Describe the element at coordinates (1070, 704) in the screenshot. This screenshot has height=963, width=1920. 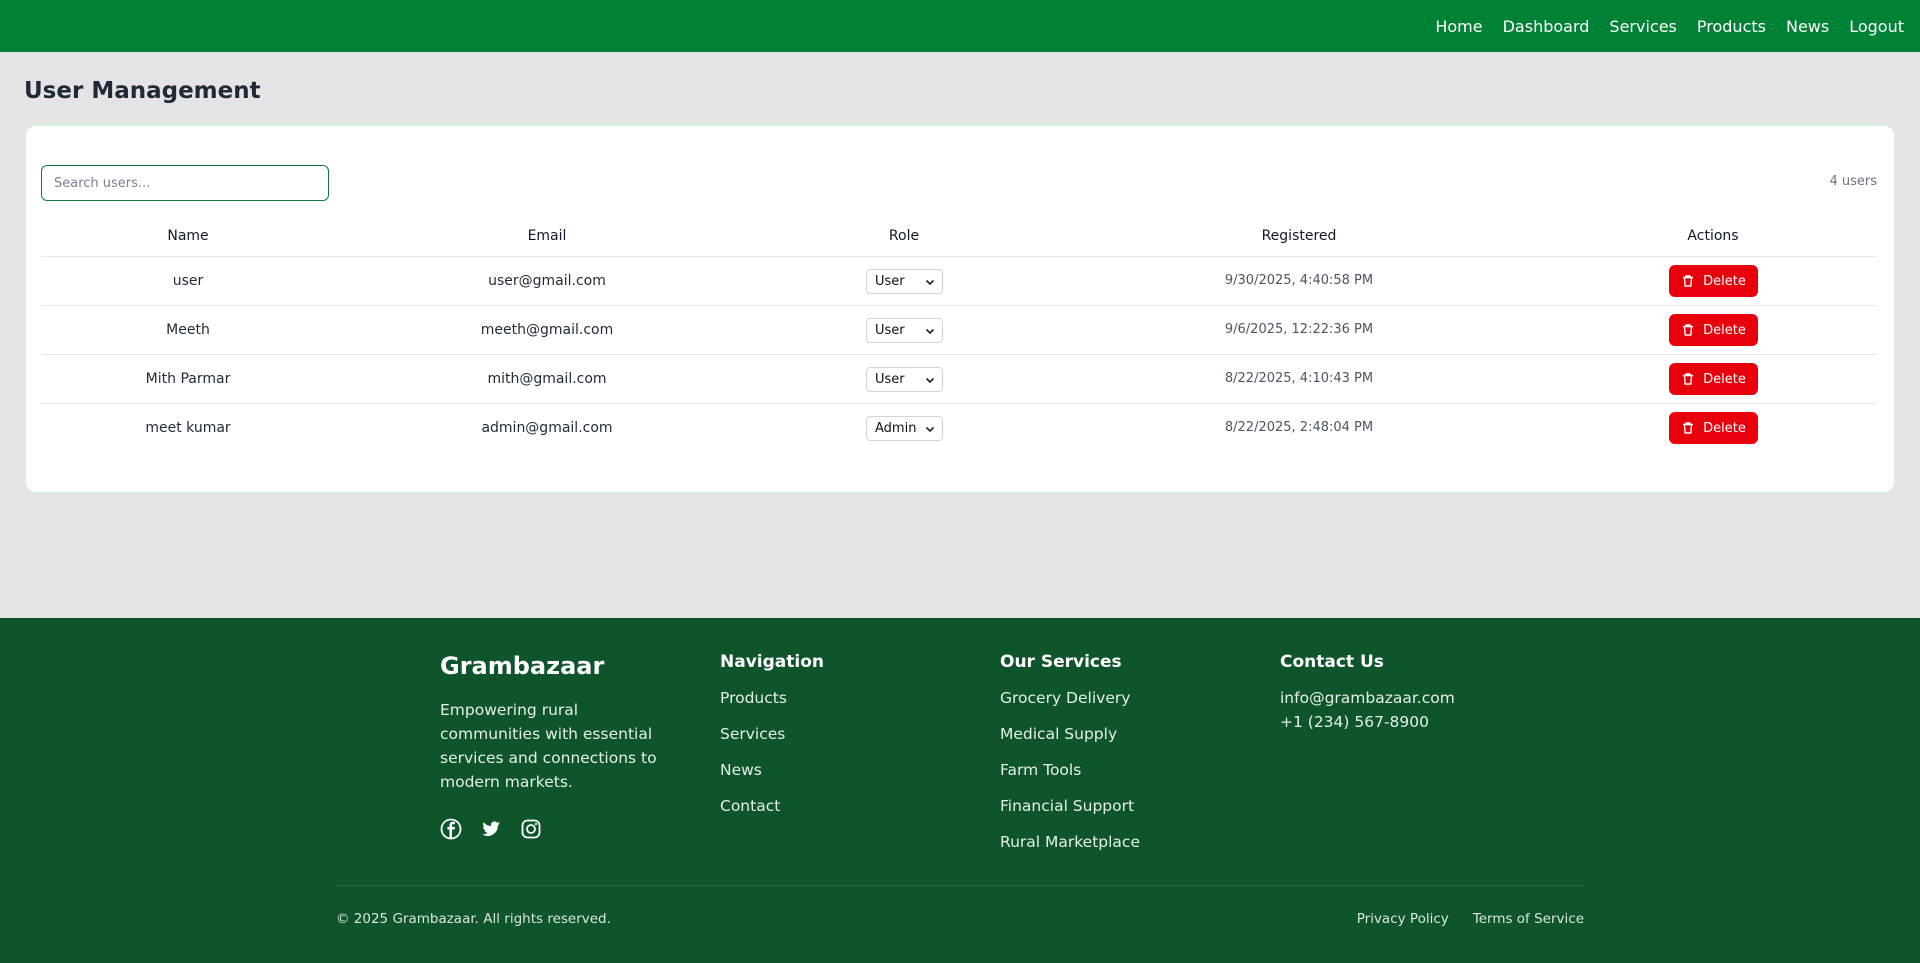
I see `footer-link-grocery-delivery: Grocery Delivery` at that location.